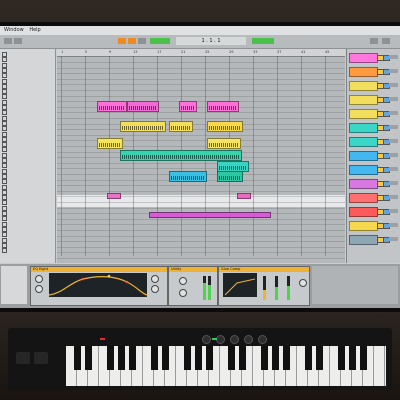 This screenshot has width=400, height=400. I want to click on compressor-graph, so click(240, 285).